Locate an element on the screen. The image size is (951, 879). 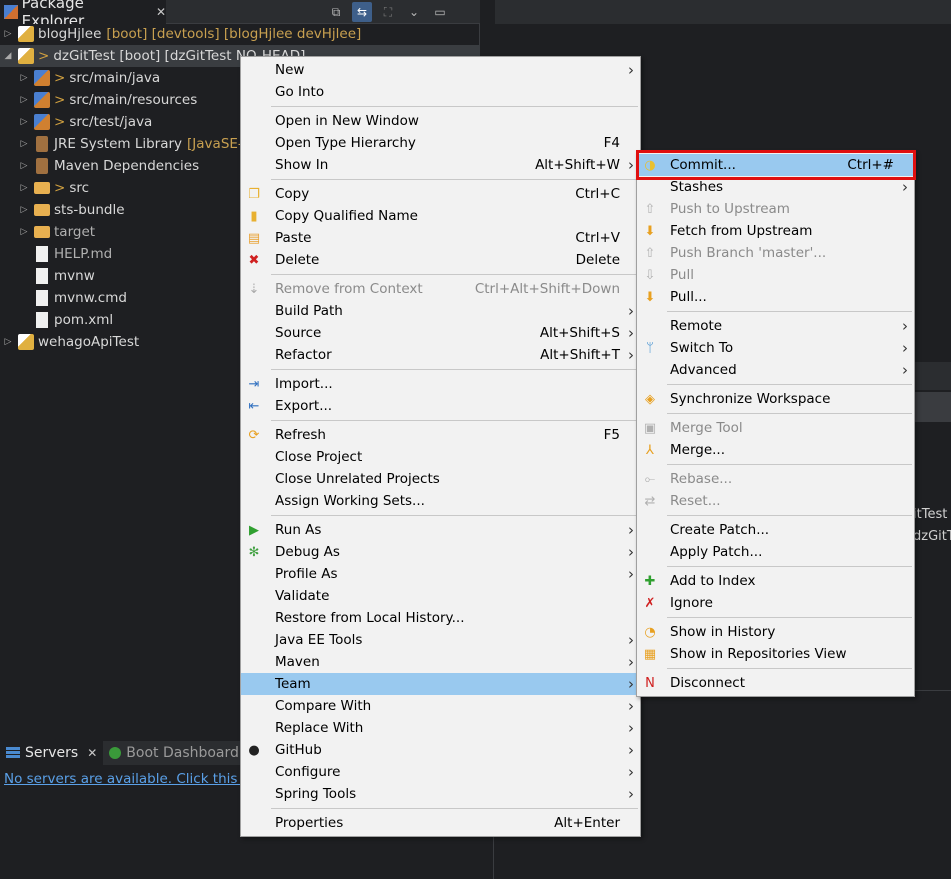
menu-item-source: Source Alt+Shift+S › is located at coordinates (440, 333).